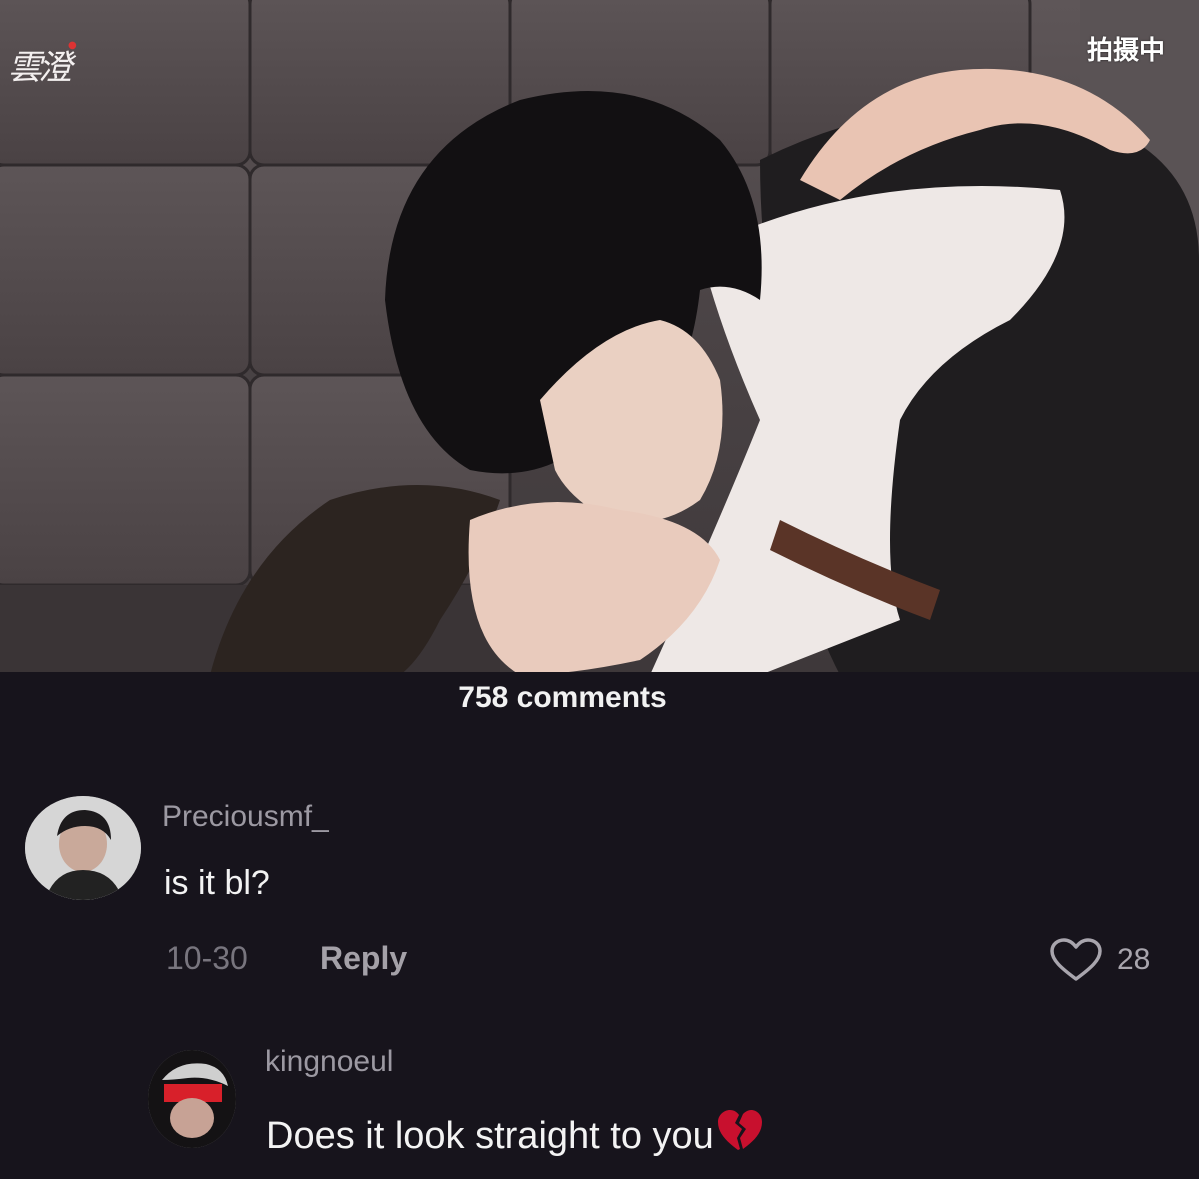  What do you see at coordinates (217, 883) in the screenshot?
I see `comment-text: is it bl?` at bounding box center [217, 883].